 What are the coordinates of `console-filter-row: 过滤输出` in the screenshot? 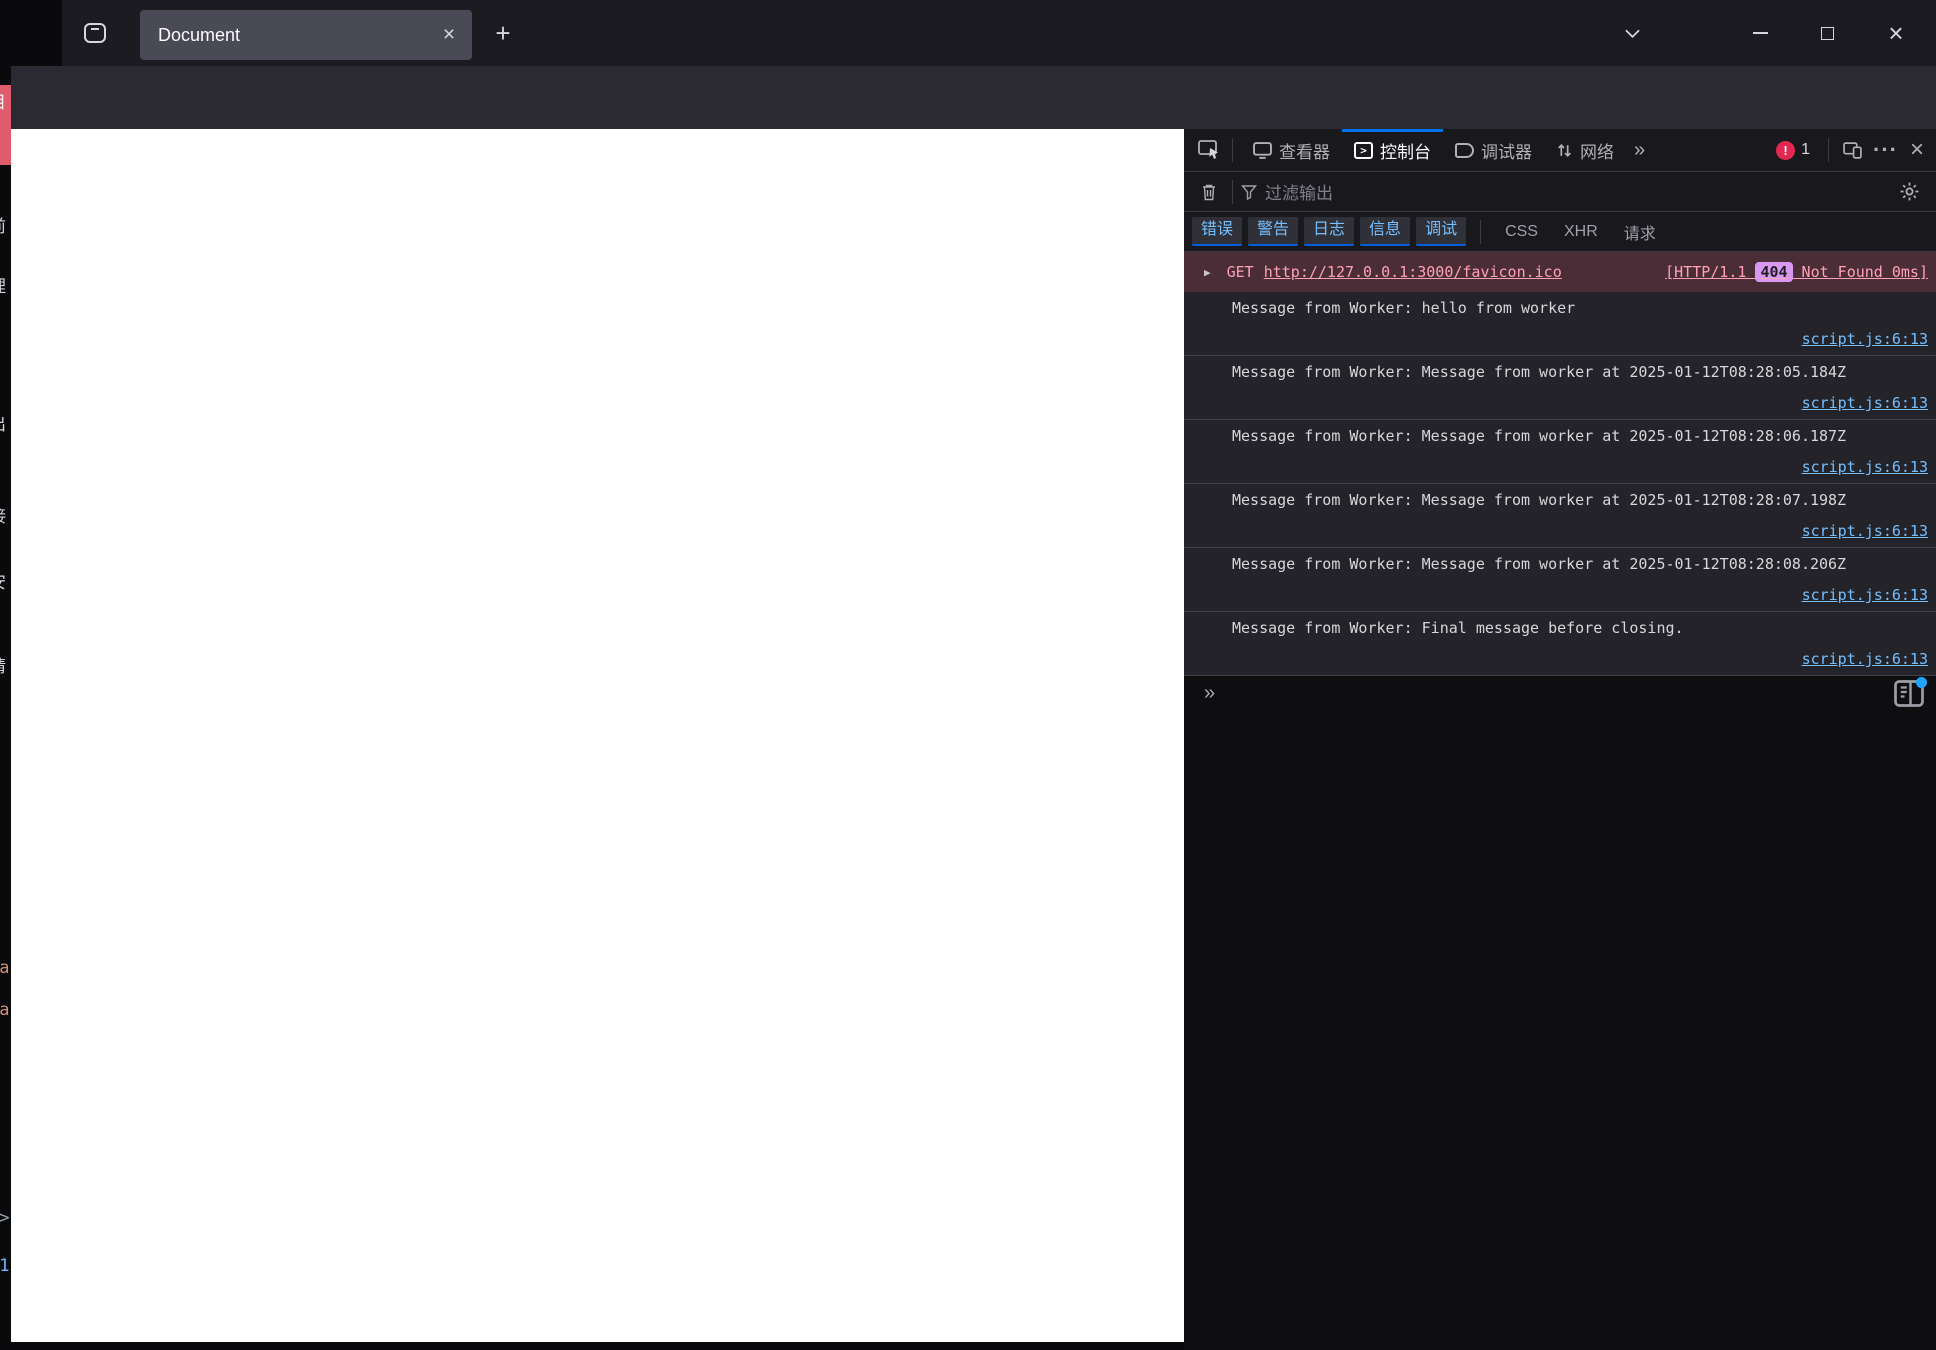 It's located at (1560, 192).